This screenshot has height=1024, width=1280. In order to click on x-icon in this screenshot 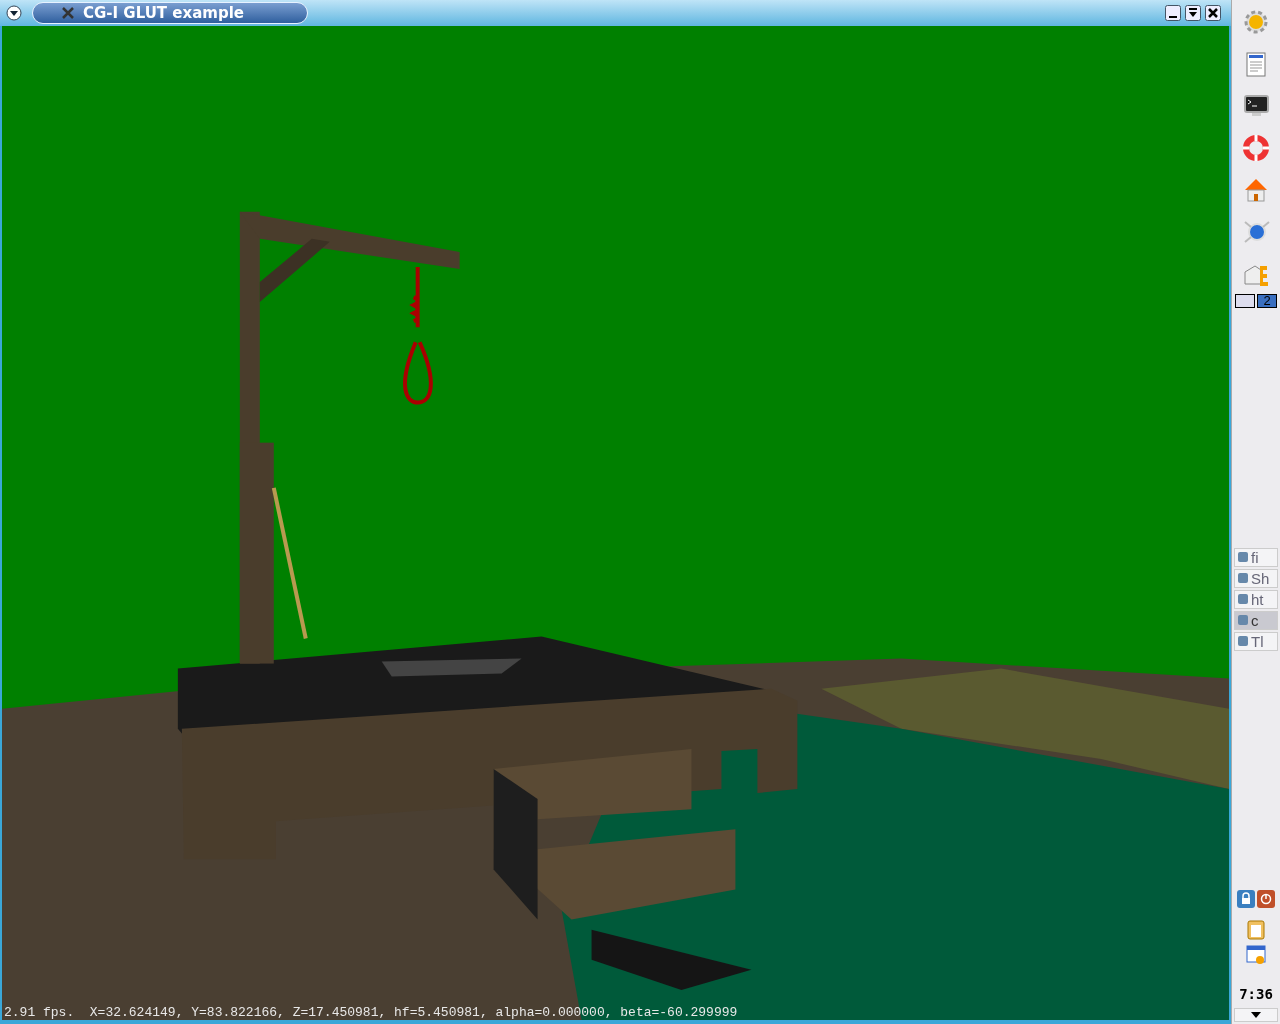, I will do `click(68, 13)`.